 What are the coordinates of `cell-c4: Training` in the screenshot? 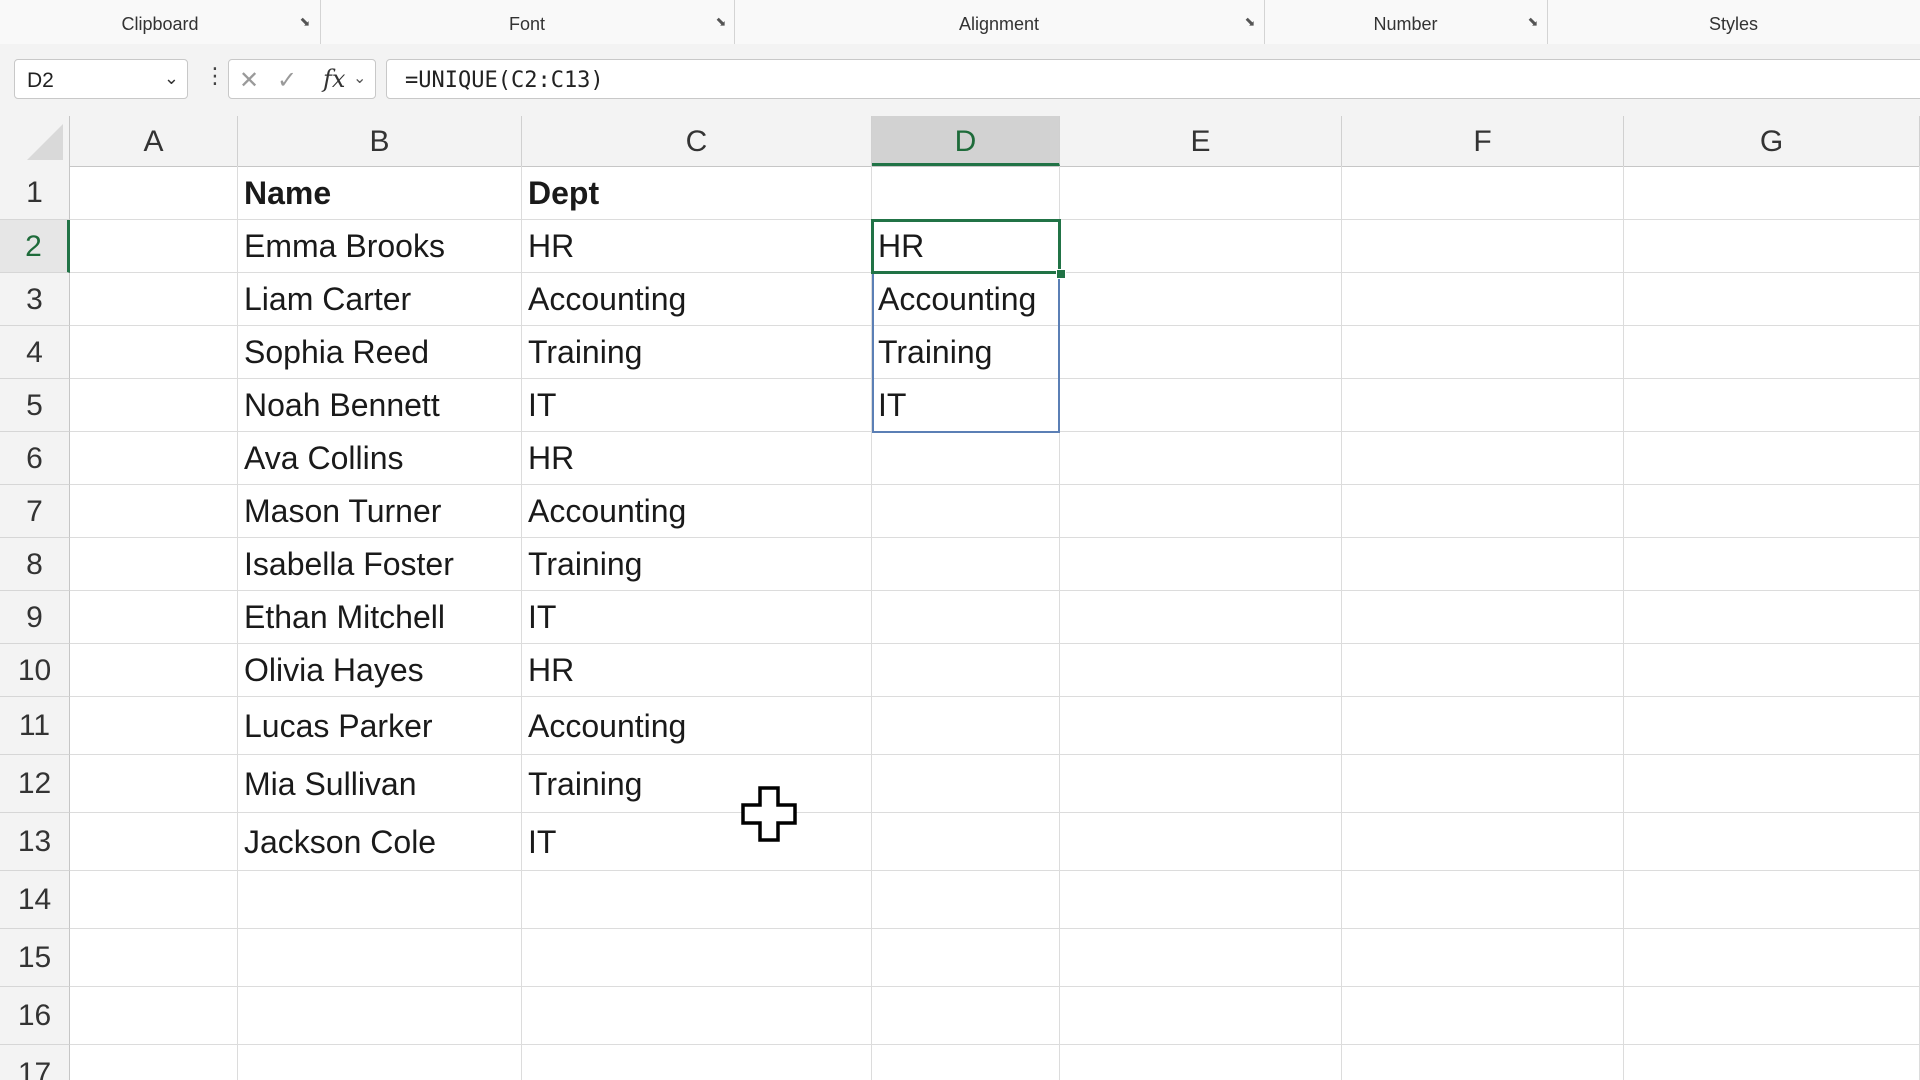 It's located at (585, 352).